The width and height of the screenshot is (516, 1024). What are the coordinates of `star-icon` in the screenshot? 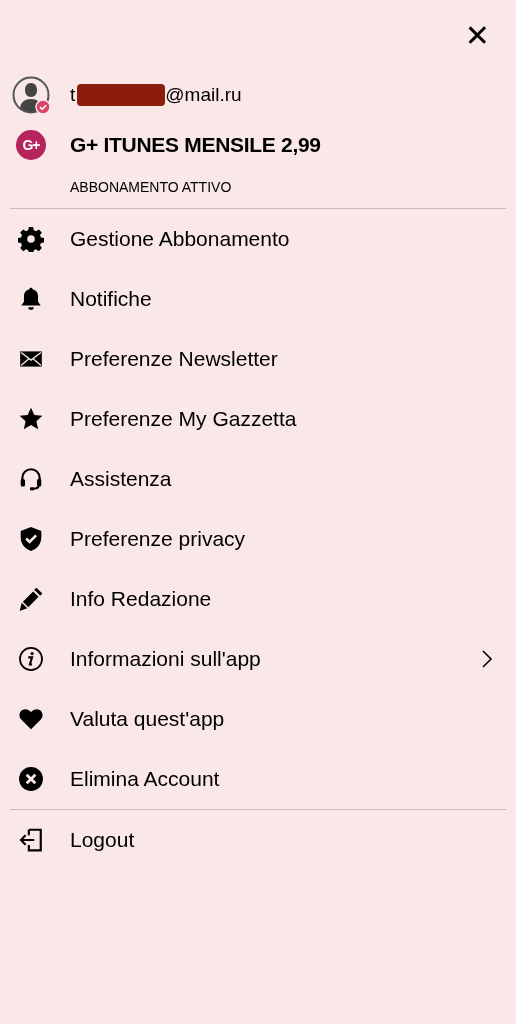 It's located at (31, 419).